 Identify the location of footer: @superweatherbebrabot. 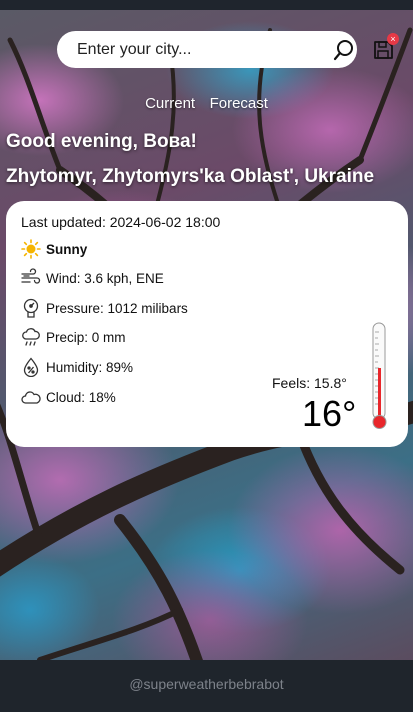
(206, 686).